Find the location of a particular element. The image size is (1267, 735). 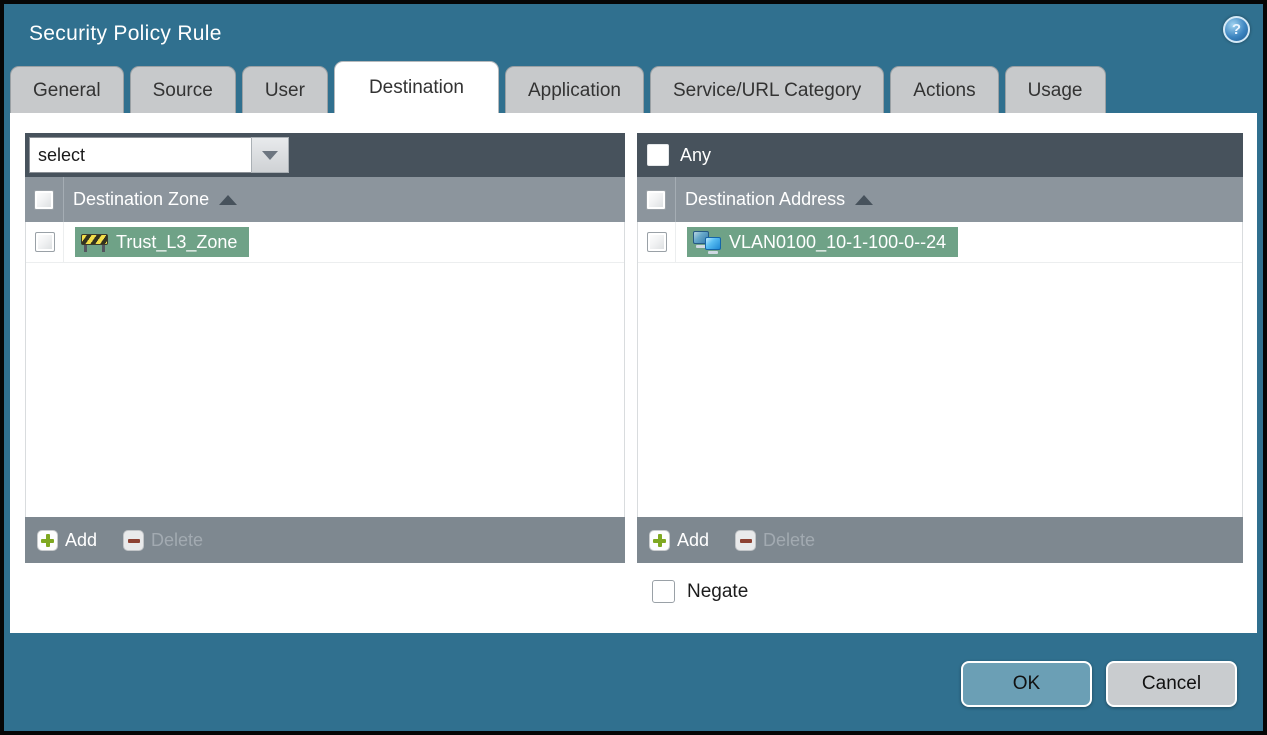

tab-destination: Destination is located at coordinates (416, 87).